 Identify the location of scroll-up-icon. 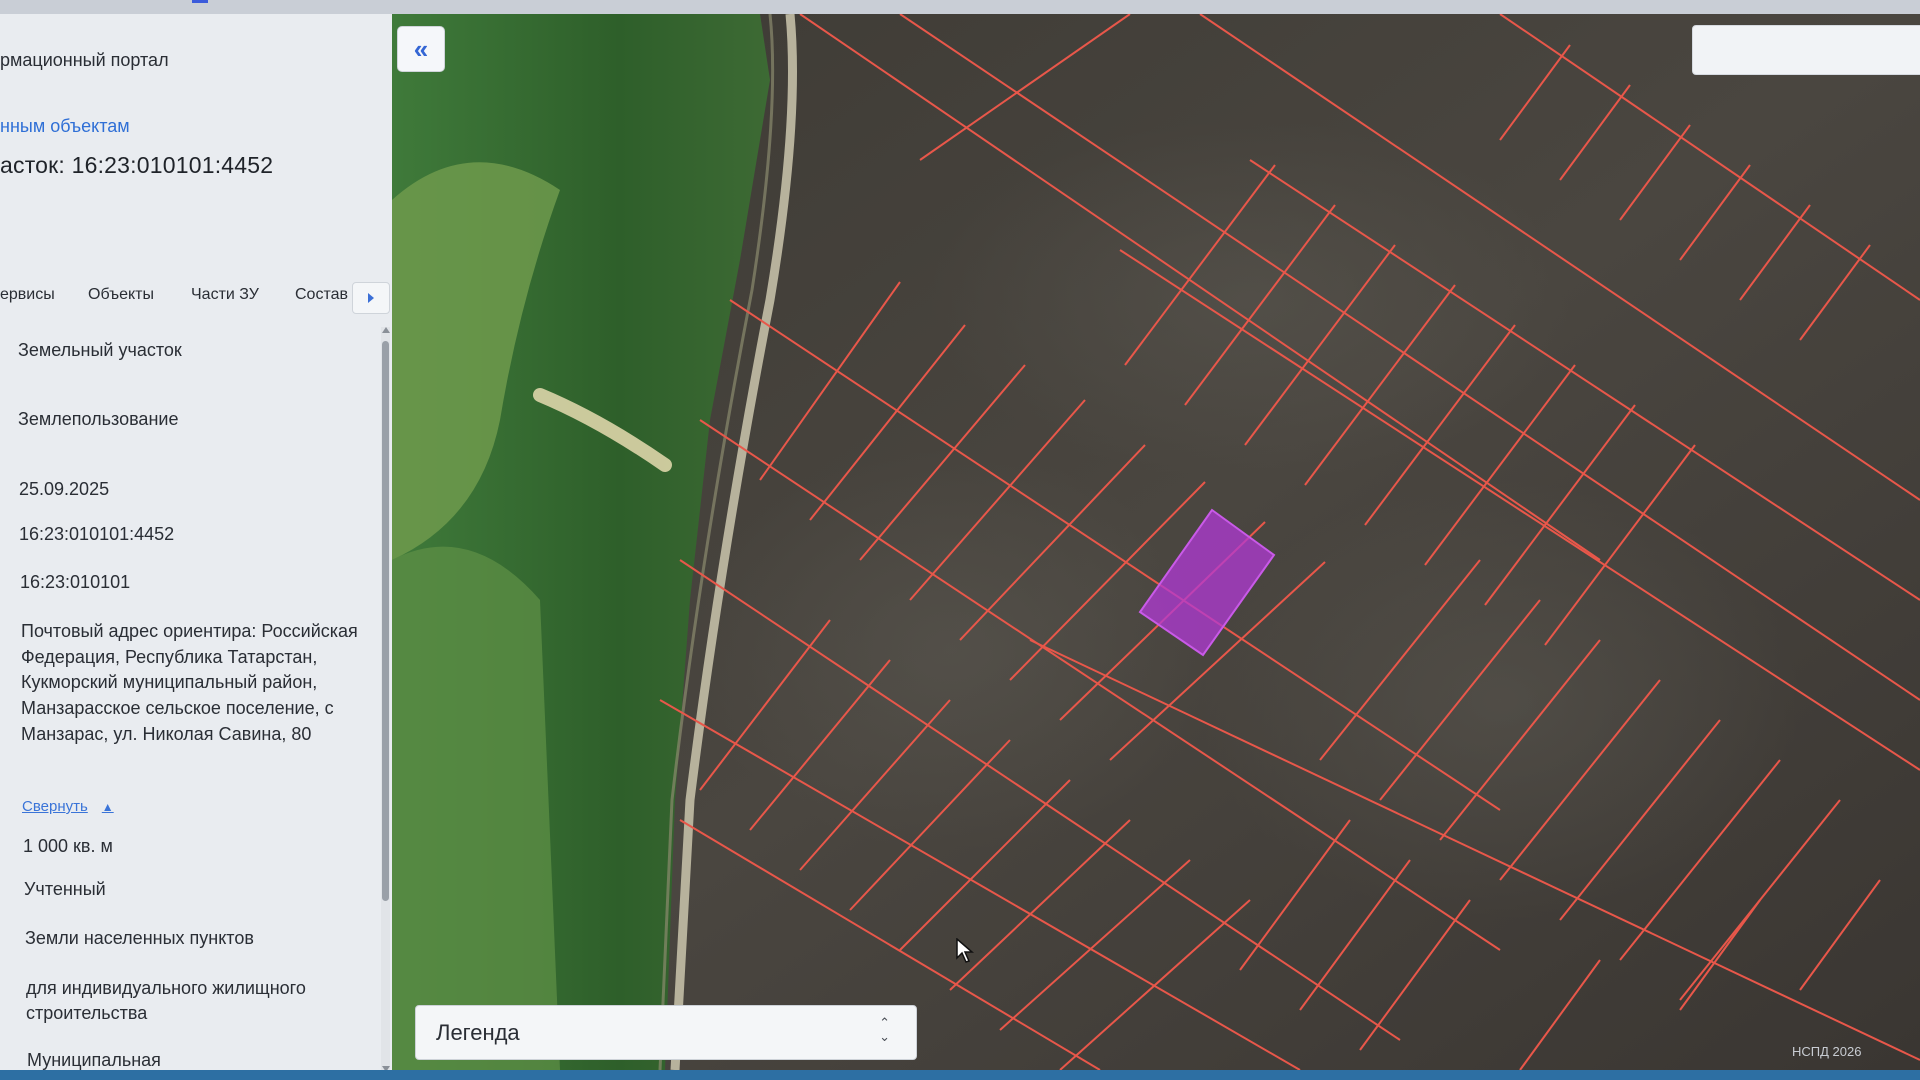
(386, 330).